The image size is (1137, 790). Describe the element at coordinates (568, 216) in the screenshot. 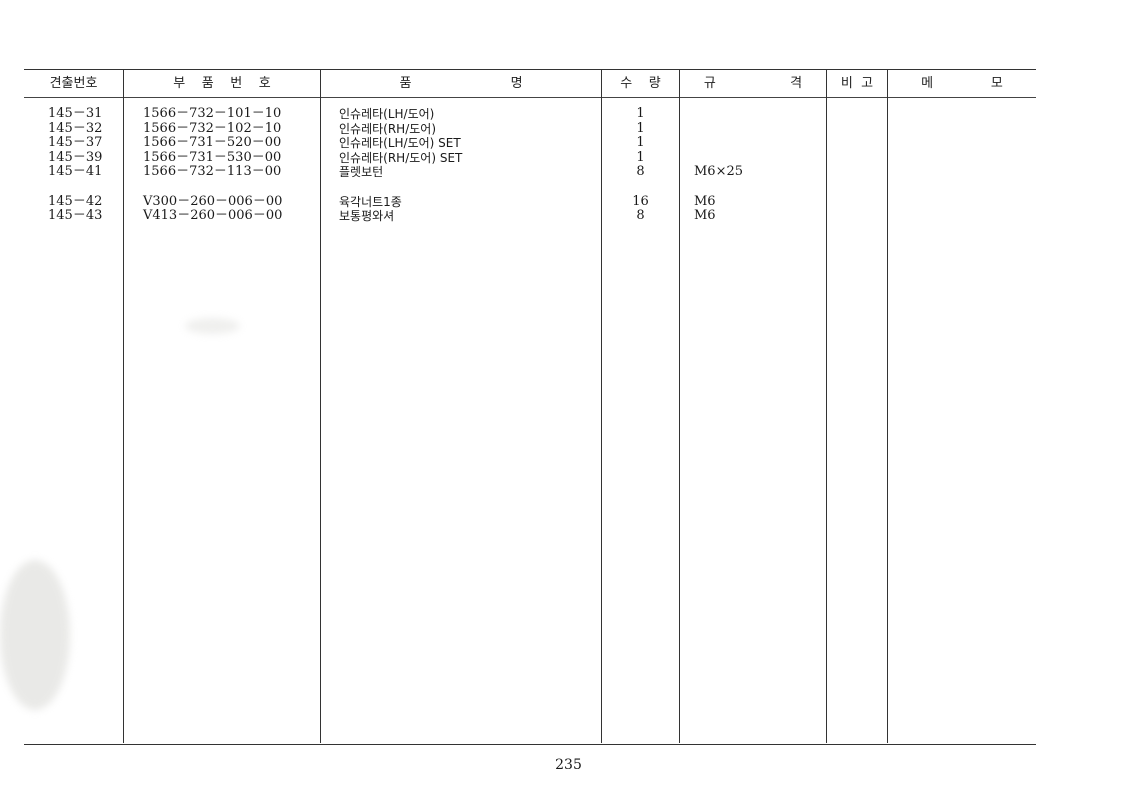

I see `table-row: 145－43 V413－260－006－00 보통평와셔 8 M6` at that location.